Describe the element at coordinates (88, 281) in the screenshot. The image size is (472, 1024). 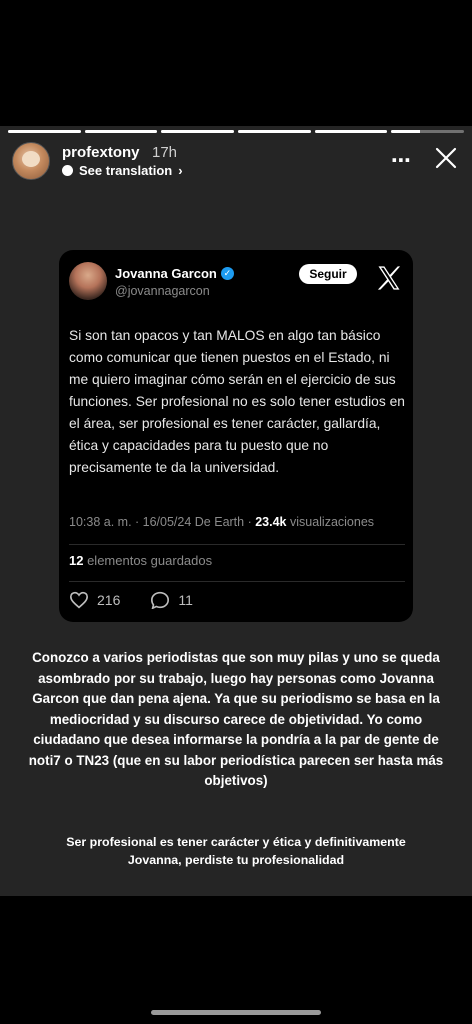
I see `tweet-author-avatar` at that location.